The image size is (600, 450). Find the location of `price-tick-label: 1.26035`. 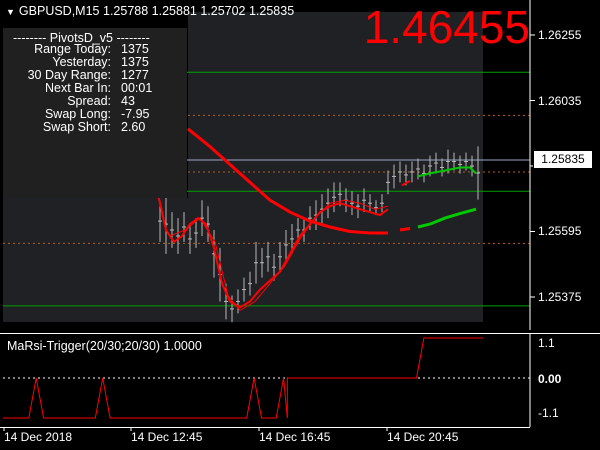

price-tick-label: 1.26035 is located at coordinates (560, 101).